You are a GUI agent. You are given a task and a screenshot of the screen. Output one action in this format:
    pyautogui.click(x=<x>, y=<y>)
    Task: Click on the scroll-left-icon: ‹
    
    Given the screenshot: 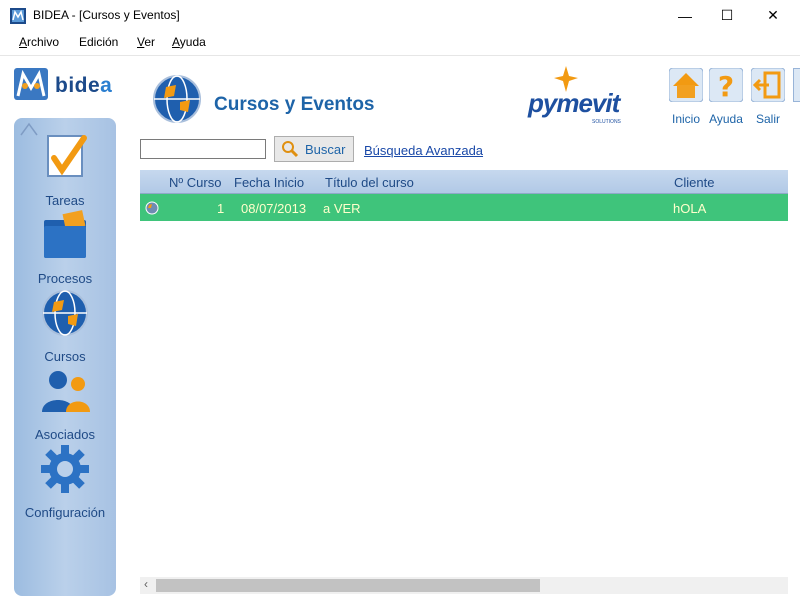 What is the action you would take?
    pyautogui.click(x=146, y=584)
    